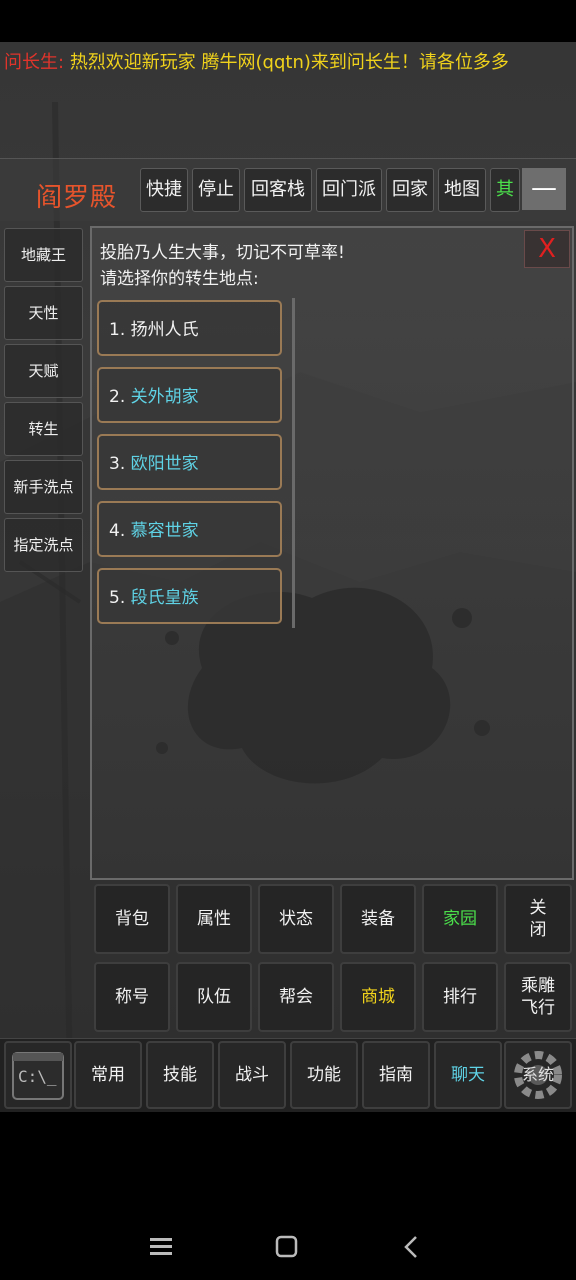 This screenshot has height=1280, width=576. What do you see at coordinates (179, 279) in the screenshot?
I see `dialog-line-2: 请选择你的转生地点:` at bounding box center [179, 279].